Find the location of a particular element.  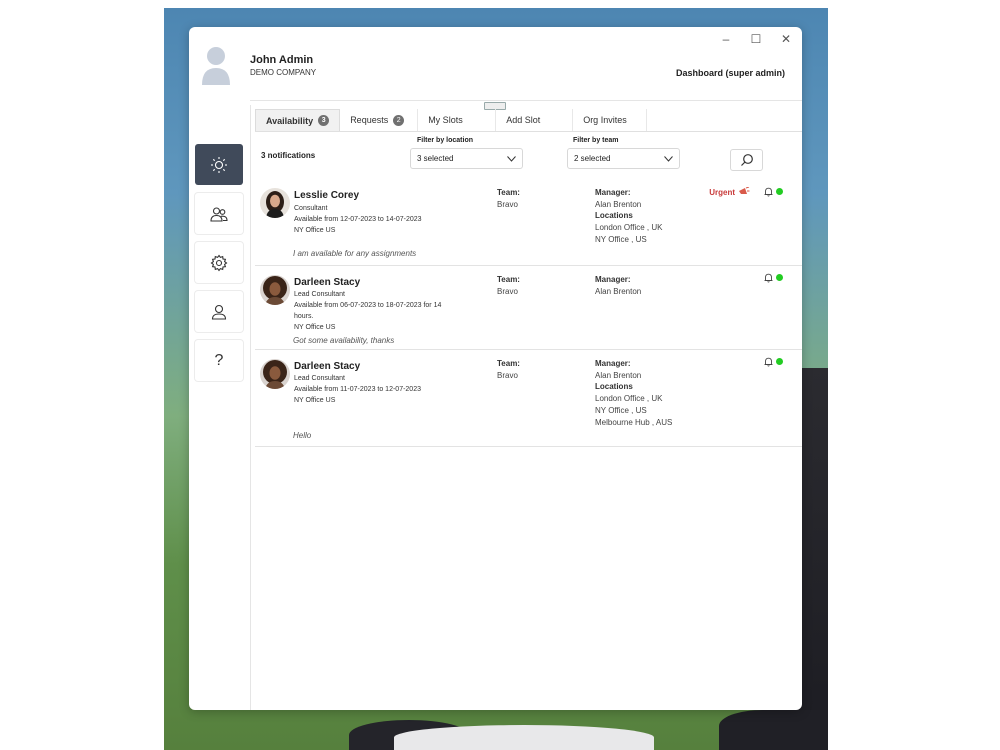

user-name: John Admin is located at coordinates (282, 60).